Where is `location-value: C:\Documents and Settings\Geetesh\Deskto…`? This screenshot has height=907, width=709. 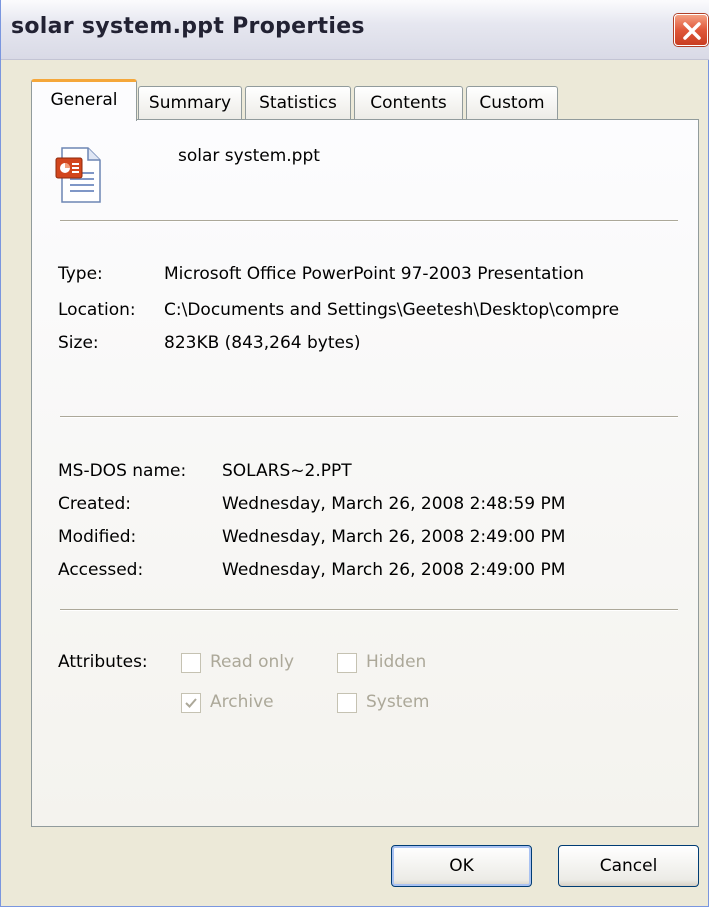 location-value: C:\Documents and Settings\Geetesh\Deskto… is located at coordinates (391, 310).